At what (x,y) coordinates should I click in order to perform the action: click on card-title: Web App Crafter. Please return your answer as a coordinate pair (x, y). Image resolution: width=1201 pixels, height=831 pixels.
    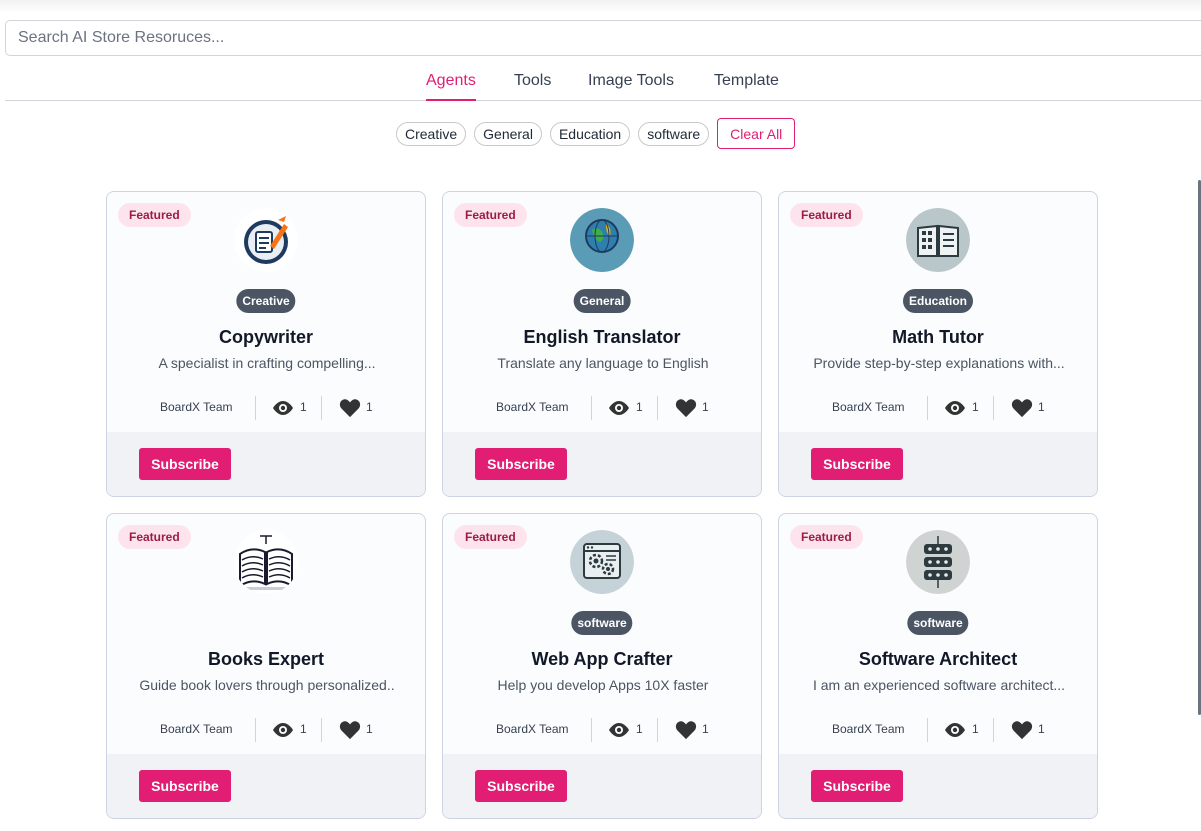
    Looking at the image, I should click on (602, 659).